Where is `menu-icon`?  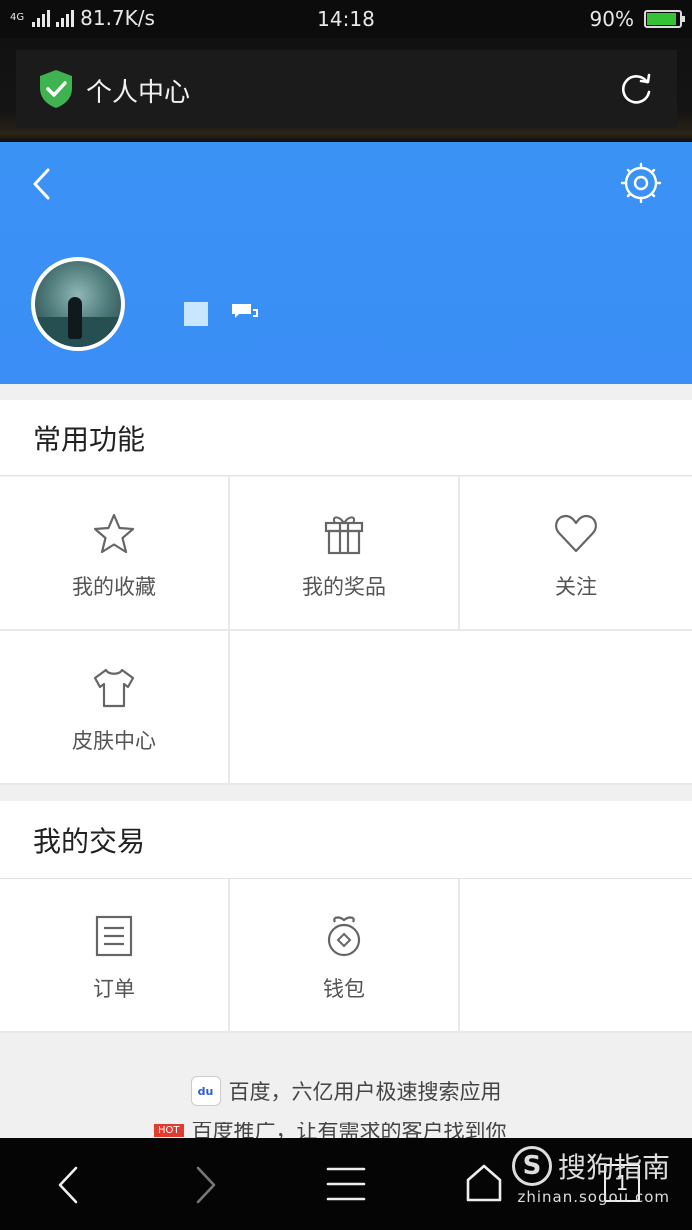 menu-icon is located at coordinates (346, 1184).